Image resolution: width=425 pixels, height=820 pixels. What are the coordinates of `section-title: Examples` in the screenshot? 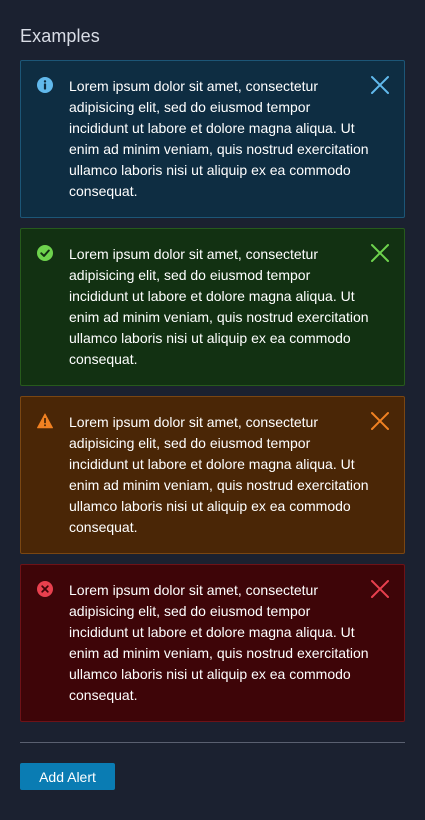 It's located at (60, 36).